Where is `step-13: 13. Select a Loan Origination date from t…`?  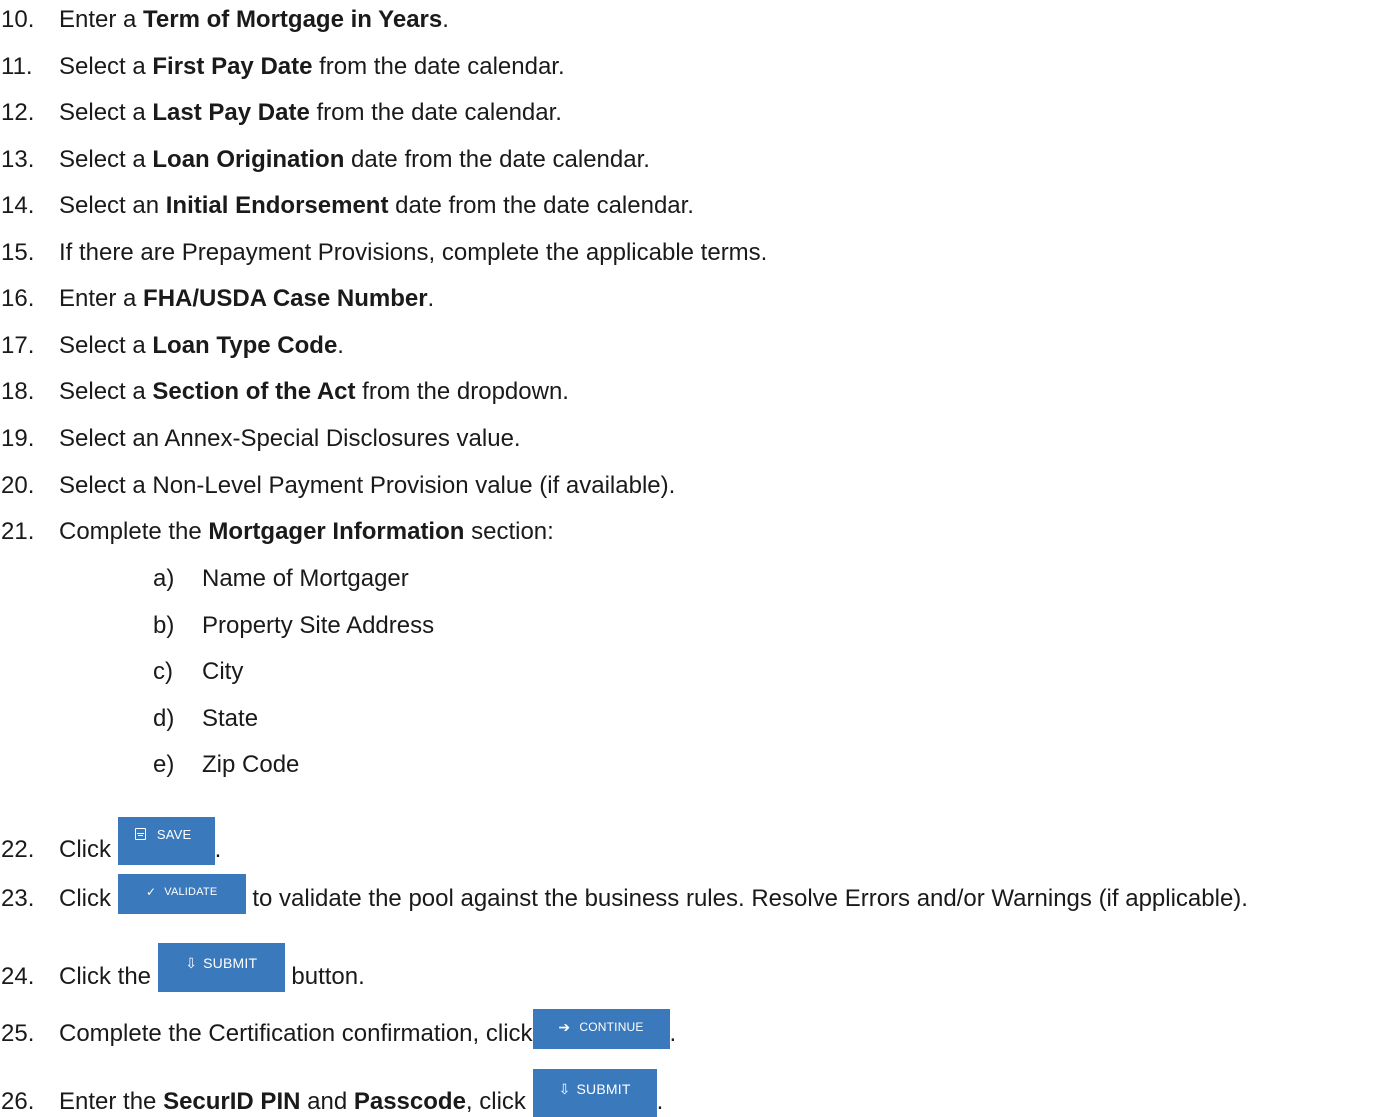
step-13: 13. Select a Loan Origination date from t… is located at coordinates (325, 160).